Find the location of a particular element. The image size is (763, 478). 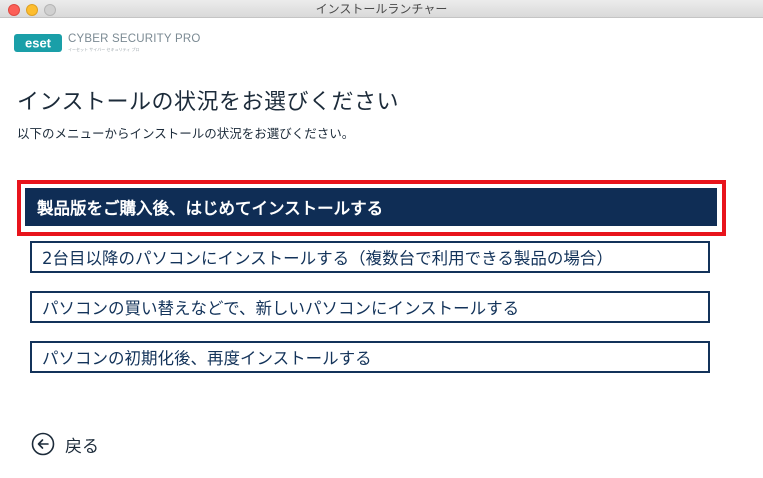

eset-logo: eset is located at coordinates (38, 43).